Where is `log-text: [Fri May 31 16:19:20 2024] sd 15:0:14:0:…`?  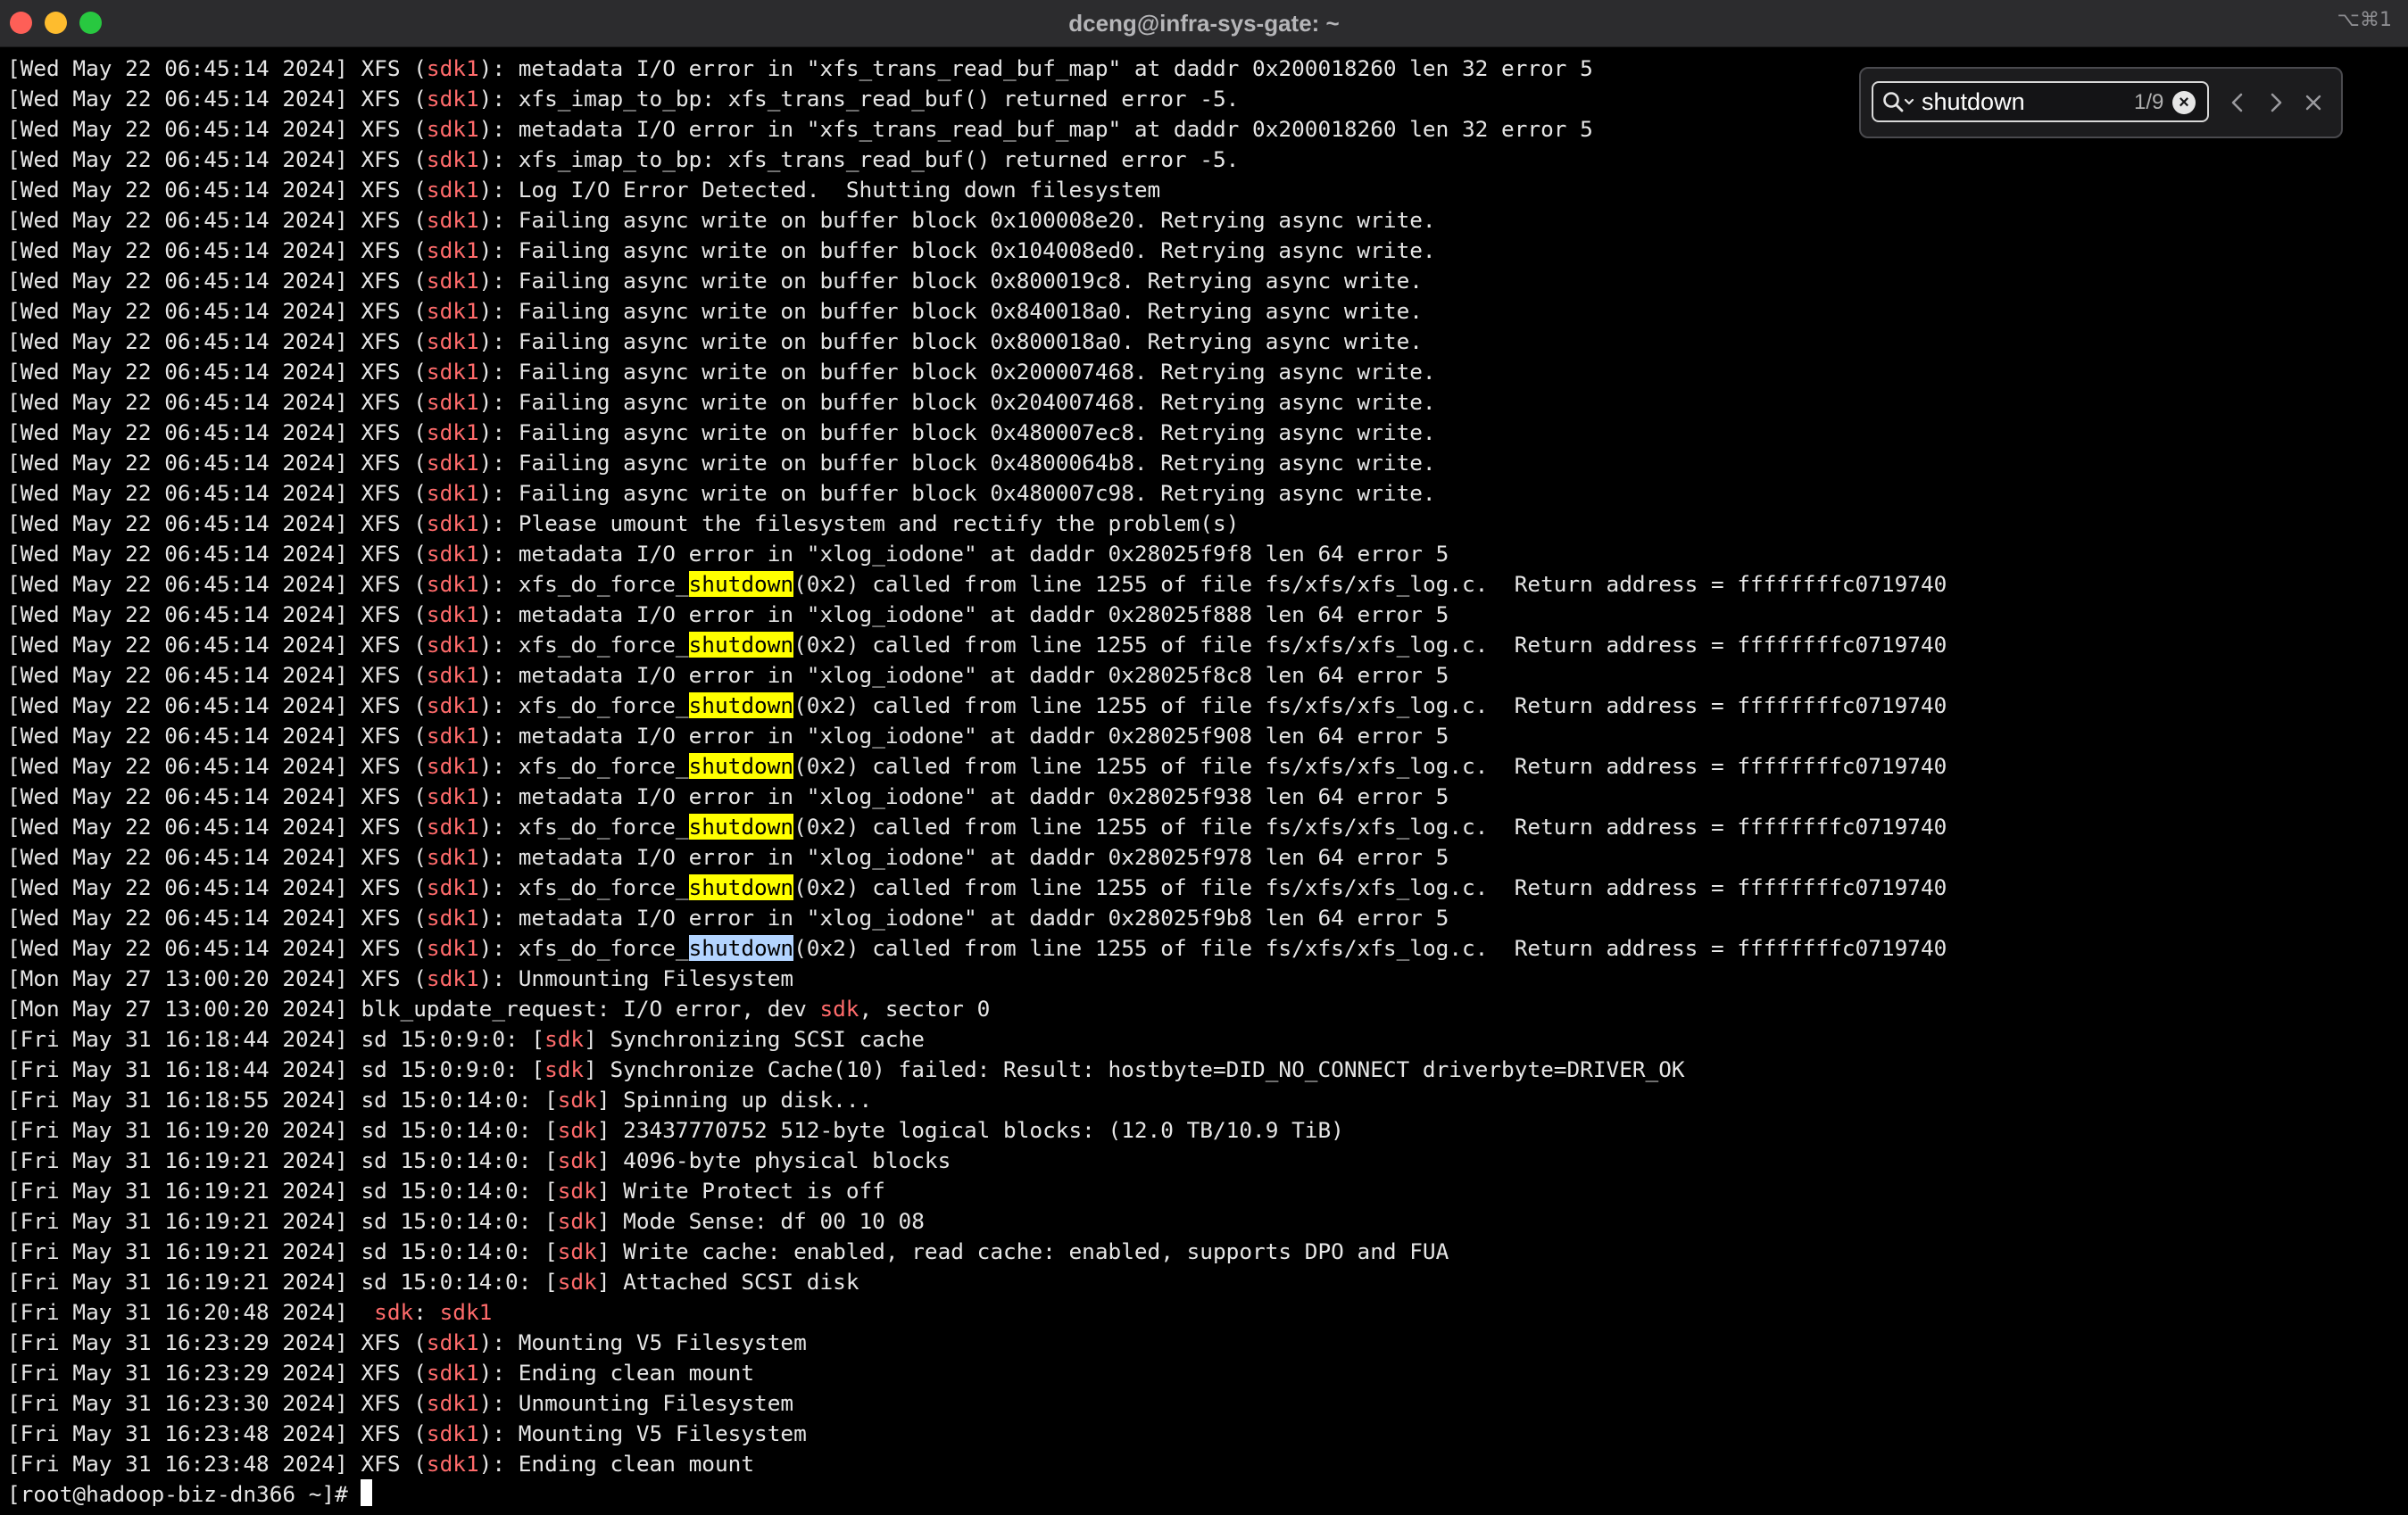 log-text: [Fri May 31 16:19:20 2024] sd 15:0:14:0:… is located at coordinates (282, 1130).